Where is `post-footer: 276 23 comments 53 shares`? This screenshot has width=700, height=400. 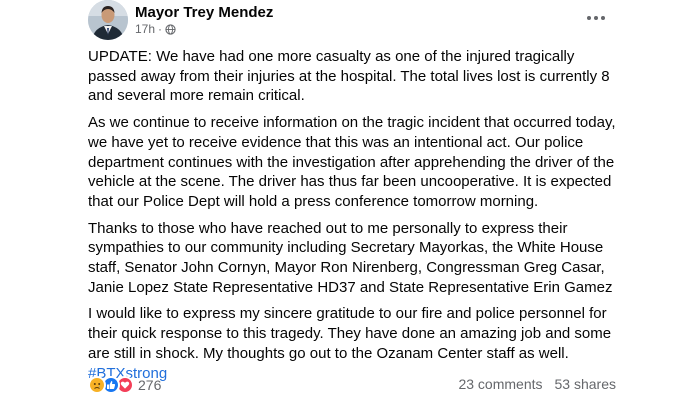
post-footer: 276 23 comments 53 shares is located at coordinates (352, 386).